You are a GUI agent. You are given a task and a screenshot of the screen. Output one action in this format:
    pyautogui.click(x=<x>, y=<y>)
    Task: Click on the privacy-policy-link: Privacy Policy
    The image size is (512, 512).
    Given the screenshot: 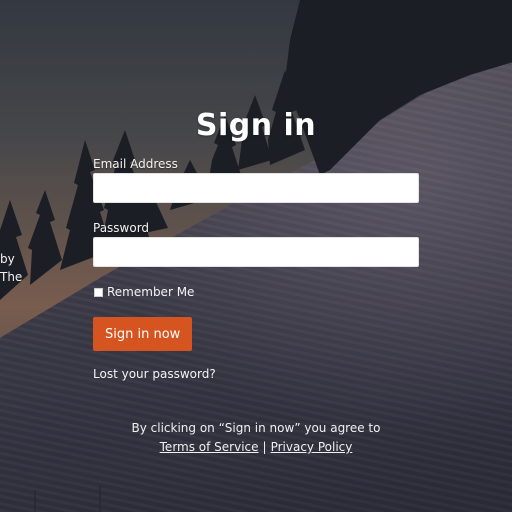 What is the action you would take?
    pyautogui.click(x=312, y=447)
    